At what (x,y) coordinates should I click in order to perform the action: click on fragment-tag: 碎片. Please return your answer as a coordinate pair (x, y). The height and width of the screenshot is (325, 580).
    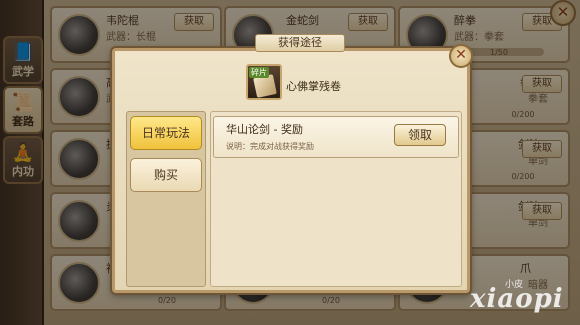
    Looking at the image, I should click on (259, 72).